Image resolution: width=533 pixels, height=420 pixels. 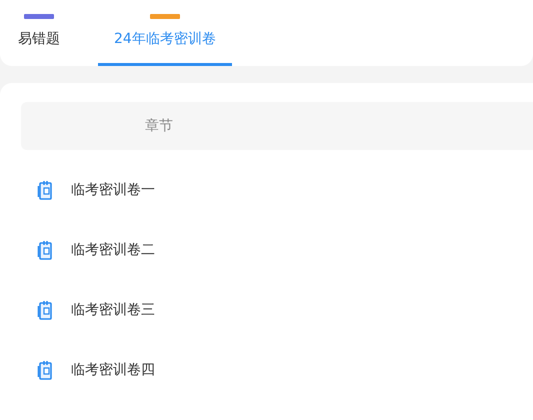 What do you see at coordinates (113, 190) in the screenshot?
I see `chapter-link: 临考密训卷一` at bounding box center [113, 190].